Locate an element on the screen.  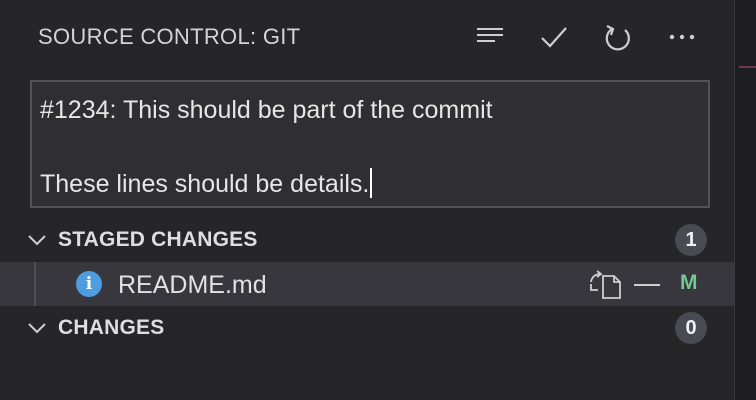
refresh-icon is located at coordinates (618, 37).